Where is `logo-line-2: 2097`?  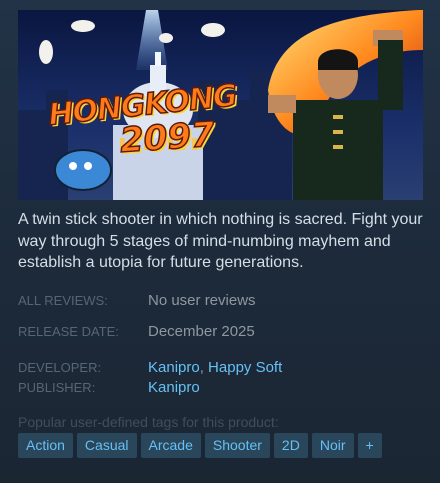
logo-line-2: 2097 is located at coordinates (167, 138).